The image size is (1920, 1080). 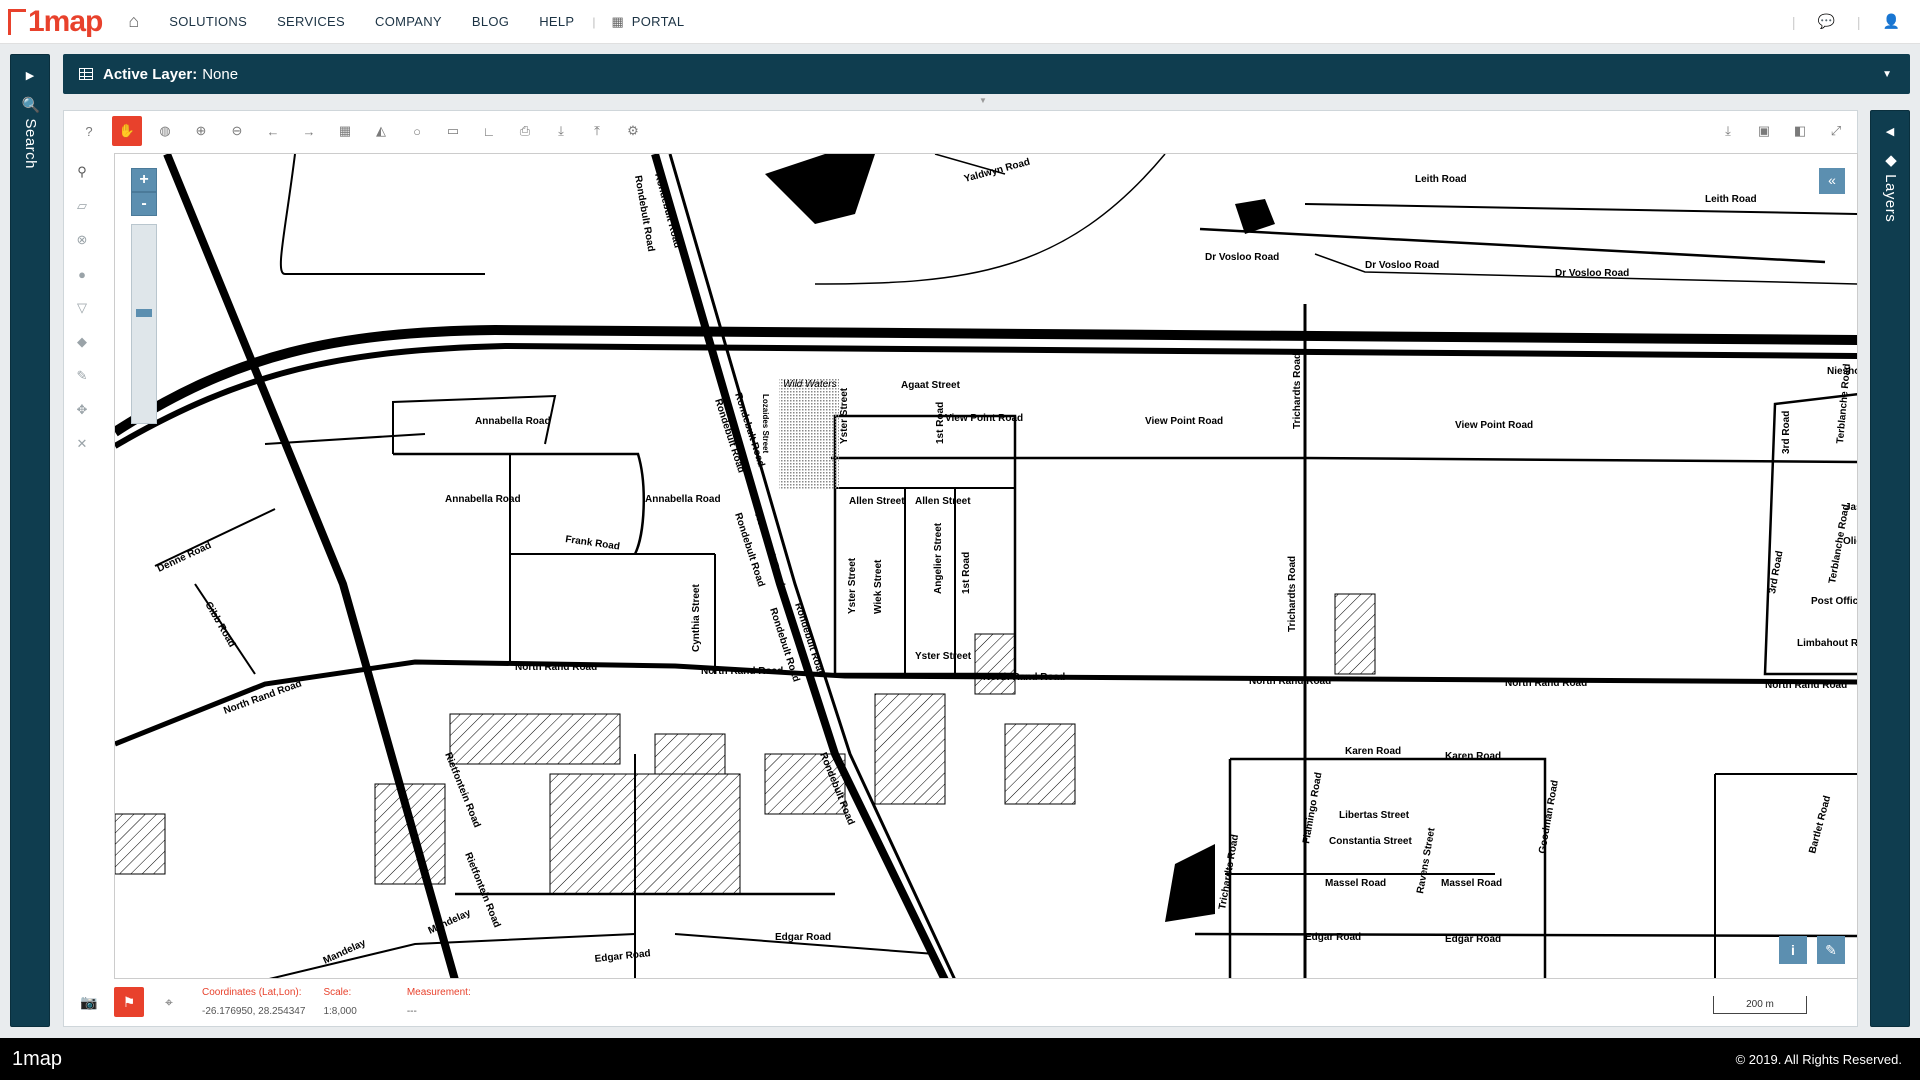 I want to click on ruler-icon: ▭, so click(x=453, y=131).